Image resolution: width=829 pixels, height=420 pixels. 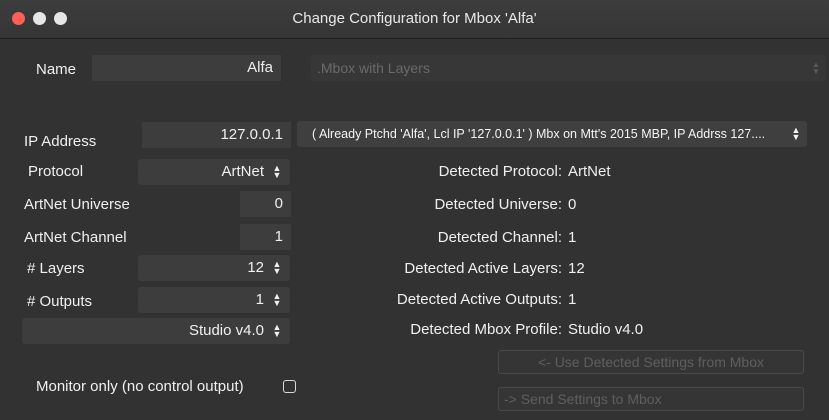 I want to click on detected-outputs-value: 1, so click(x=572, y=299).